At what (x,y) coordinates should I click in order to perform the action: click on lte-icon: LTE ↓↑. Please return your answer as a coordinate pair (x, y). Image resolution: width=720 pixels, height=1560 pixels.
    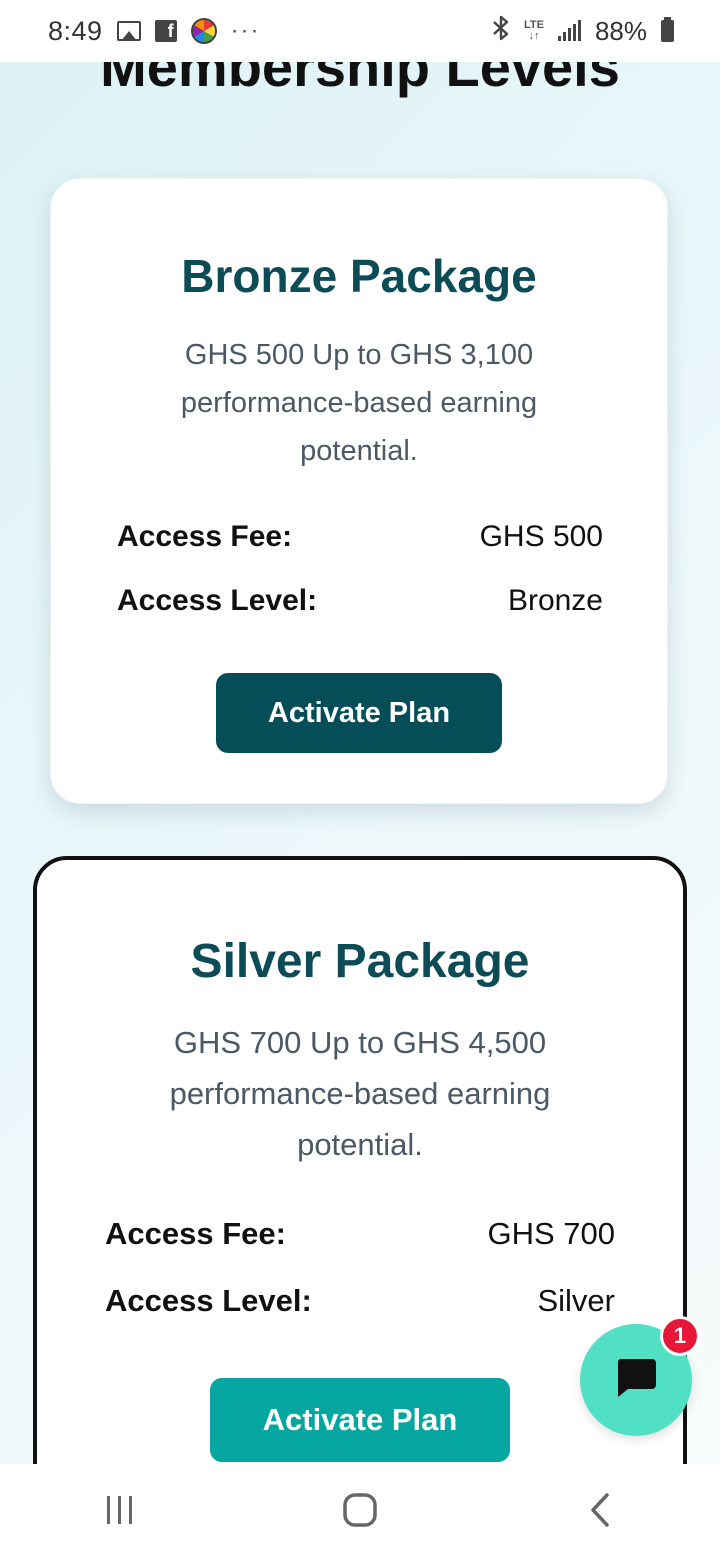
    Looking at the image, I should click on (533, 30).